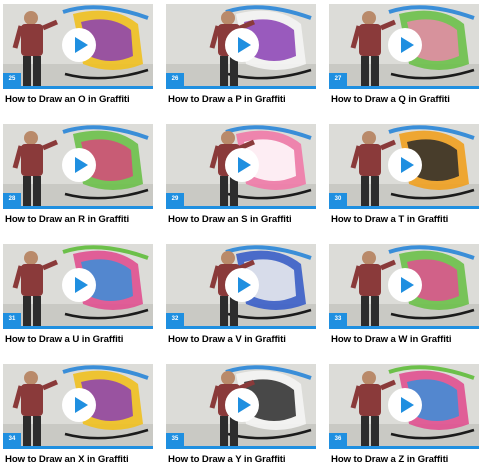 Image resolution: width=480 pixels, height=467 pixels. I want to click on video-thumbnail: 36, so click(404, 405).